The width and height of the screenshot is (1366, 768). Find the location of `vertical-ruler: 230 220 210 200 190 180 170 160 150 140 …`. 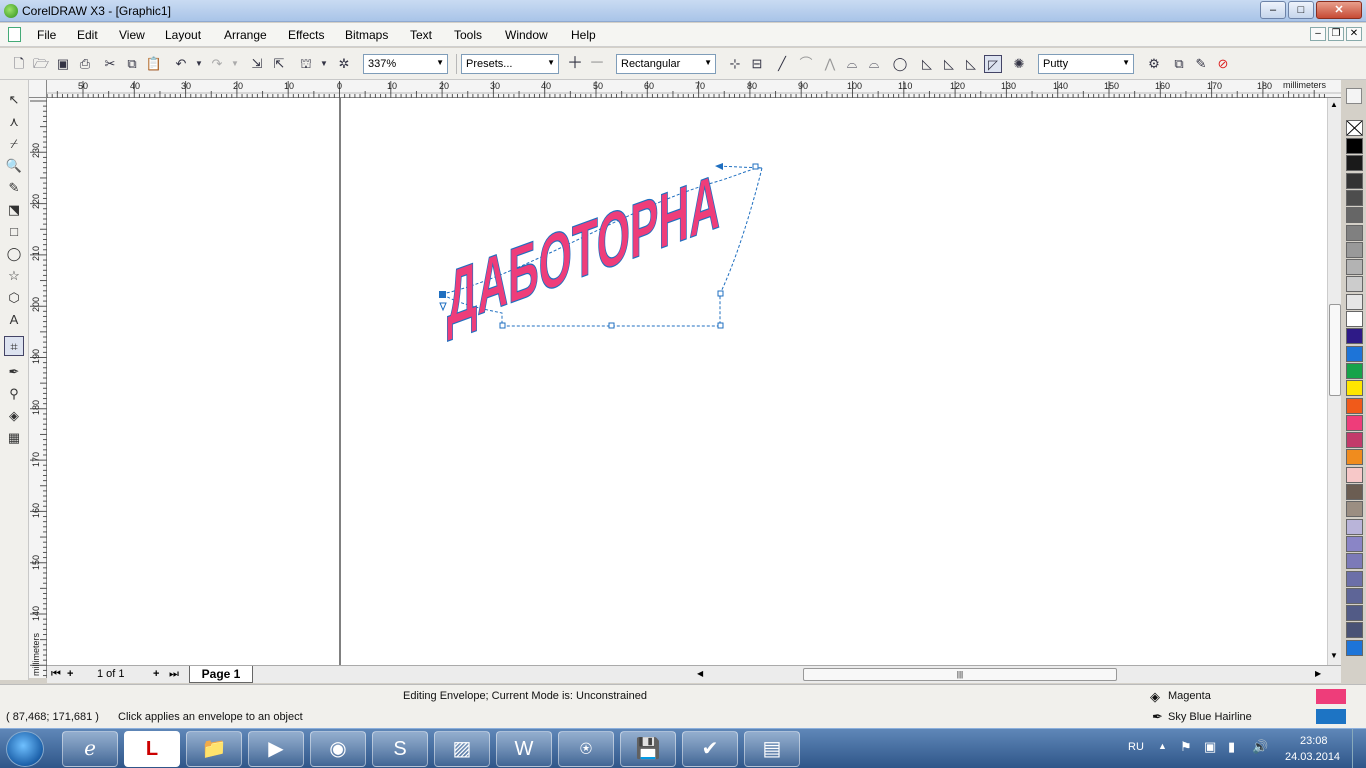

vertical-ruler: 230 220 210 200 190 180 170 160 150 140 … is located at coordinates (38, 388).